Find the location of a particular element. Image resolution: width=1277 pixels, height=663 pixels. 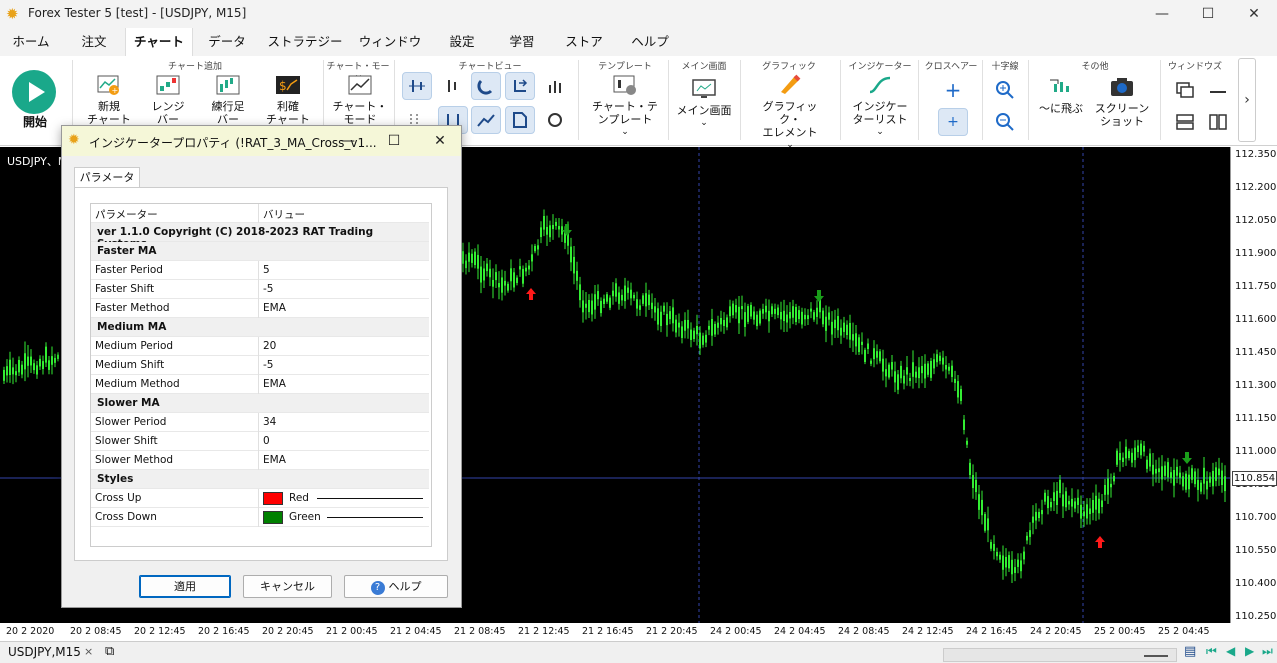

param-row: Faster Shift -5 is located at coordinates (260, 289).